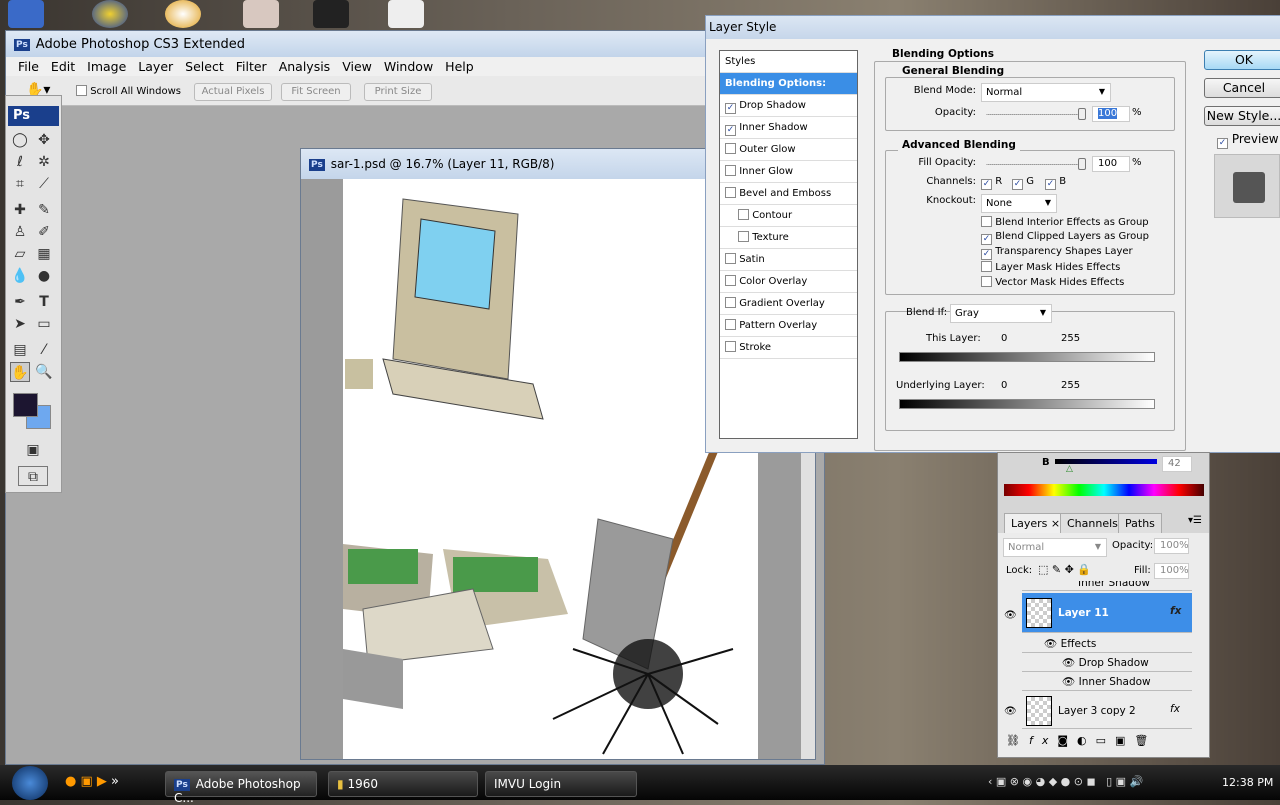  I want to click on layer-row-layer-11: Layer 11 fx, so click(1107, 613).